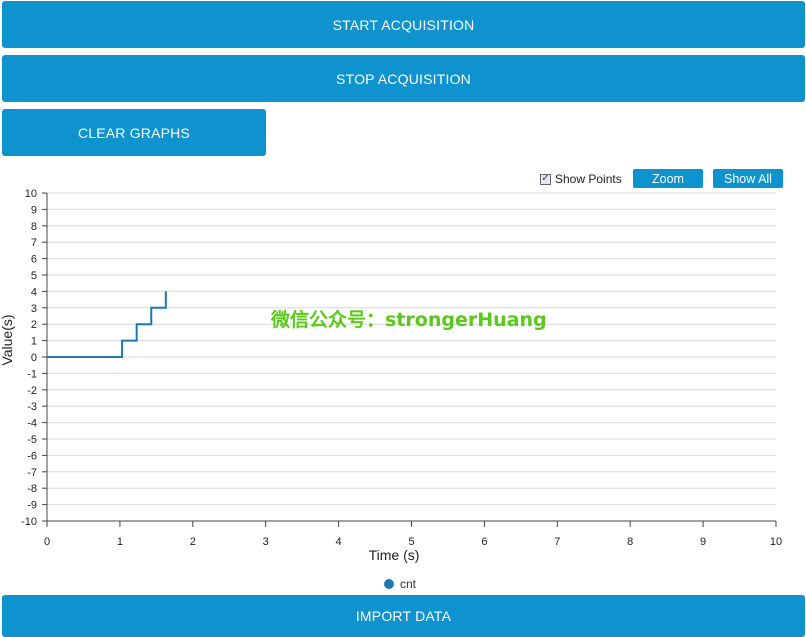  What do you see at coordinates (339, 542) in the screenshot?
I see `x-tick-label: 4` at bounding box center [339, 542].